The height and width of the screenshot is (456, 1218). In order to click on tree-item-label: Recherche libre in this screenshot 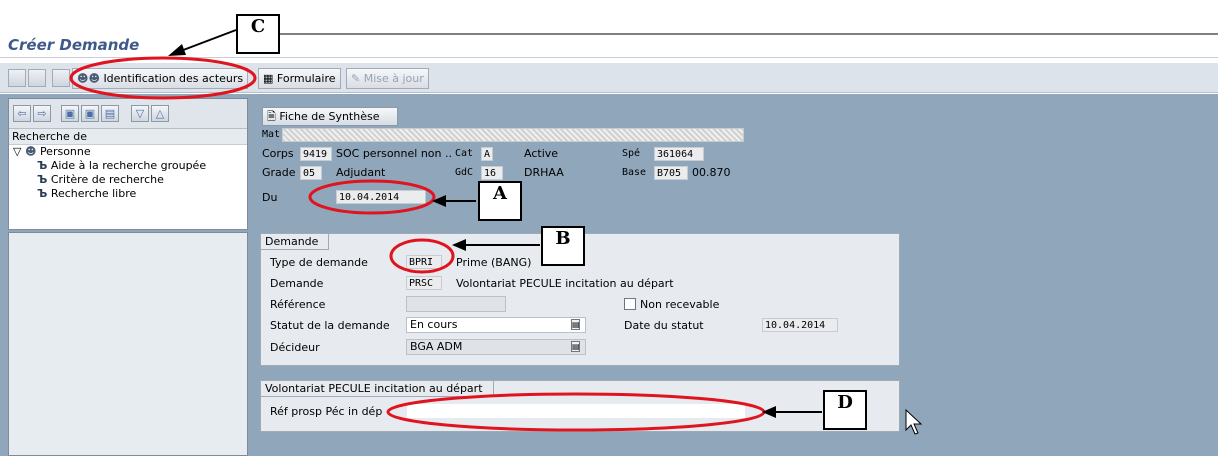, I will do `click(93, 193)`.